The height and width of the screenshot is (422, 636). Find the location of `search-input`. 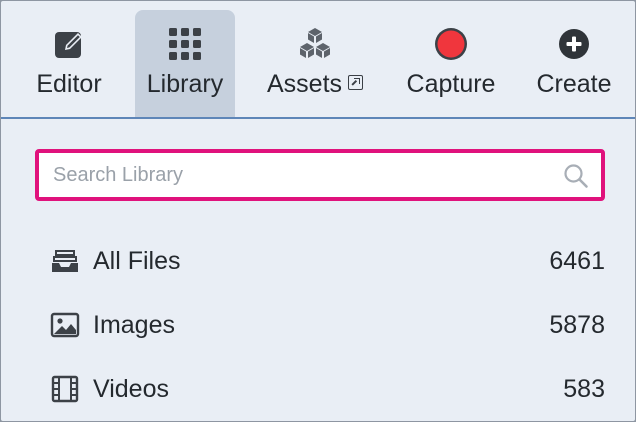

search-input is located at coordinates (294, 175).